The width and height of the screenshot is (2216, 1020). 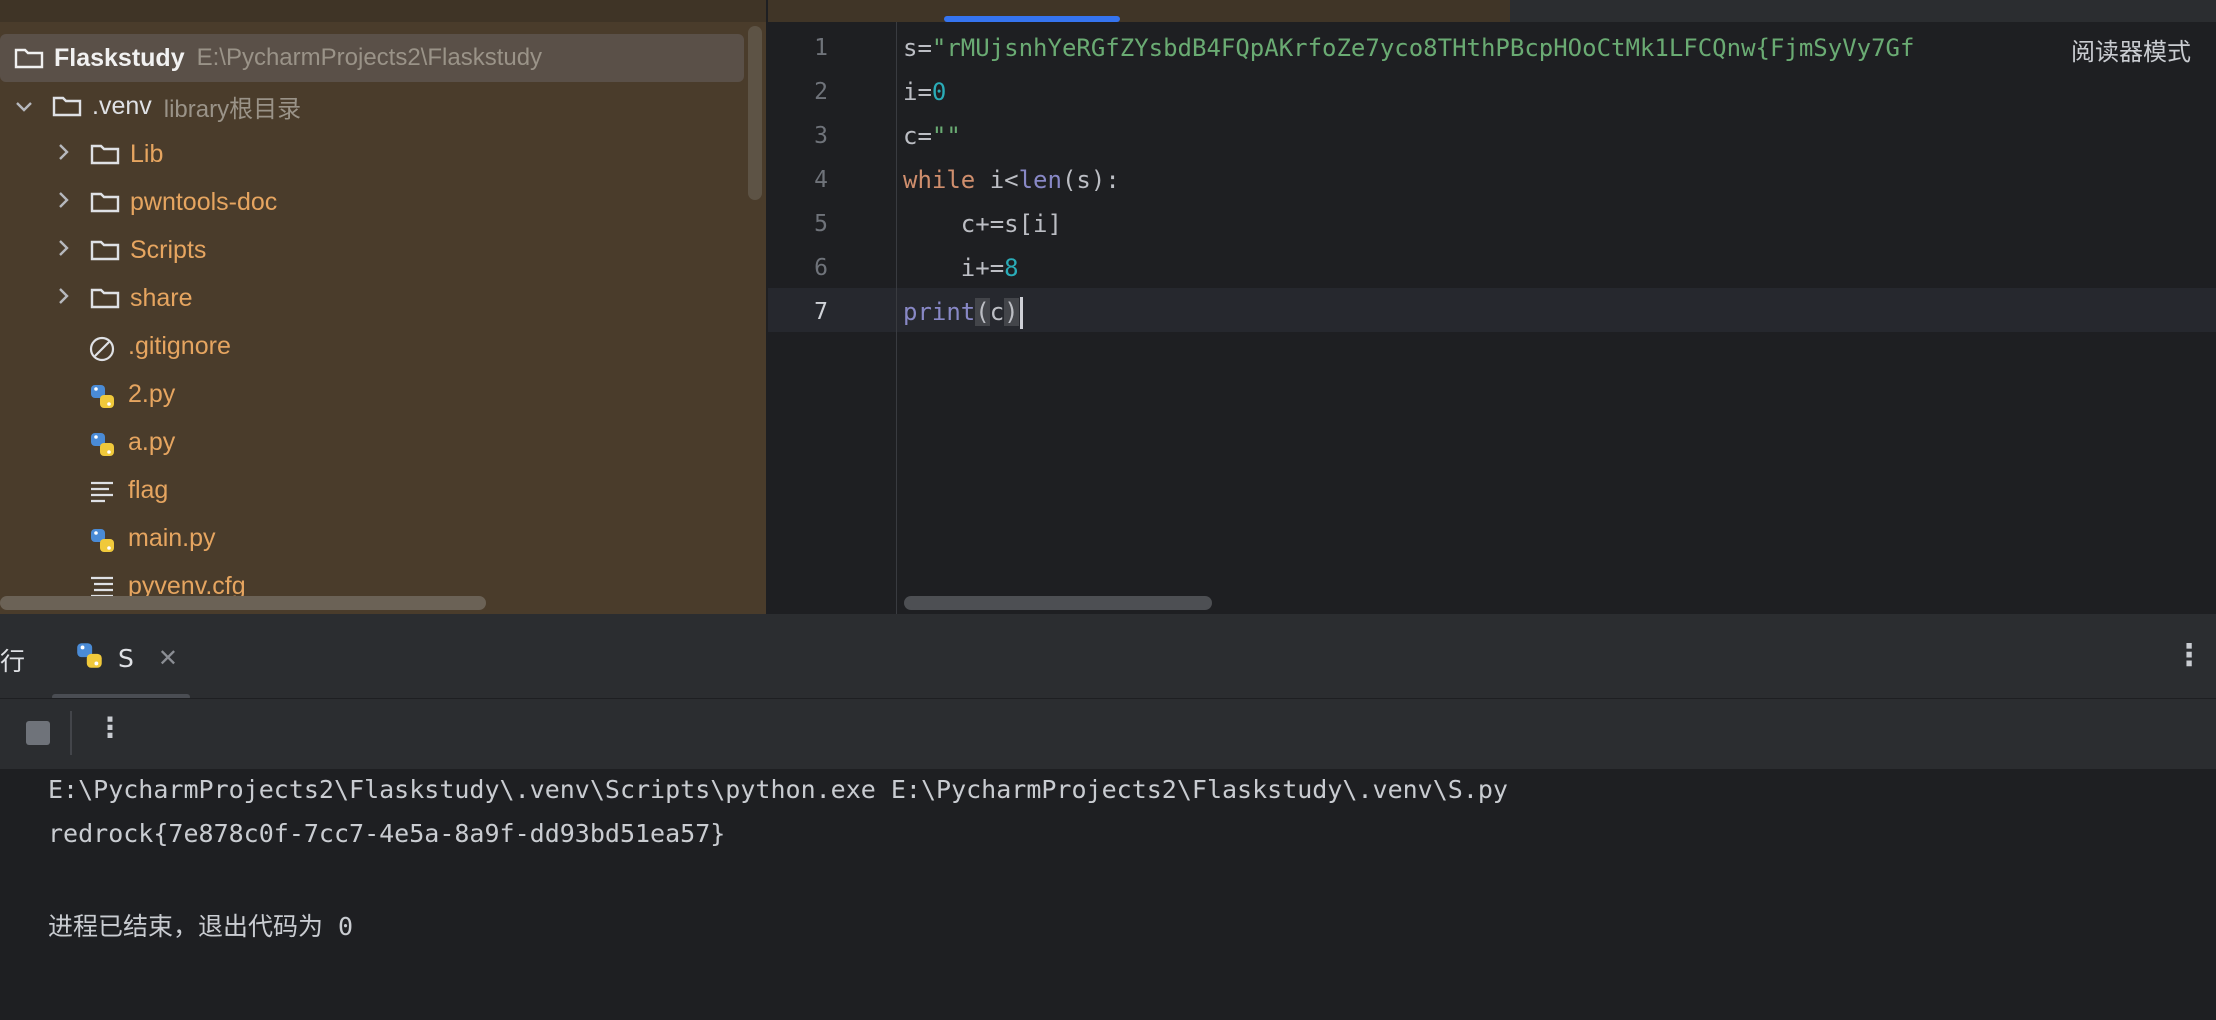 What do you see at coordinates (119, 57) in the screenshot?
I see `project-root-name: Flaskstudy` at bounding box center [119, 57].